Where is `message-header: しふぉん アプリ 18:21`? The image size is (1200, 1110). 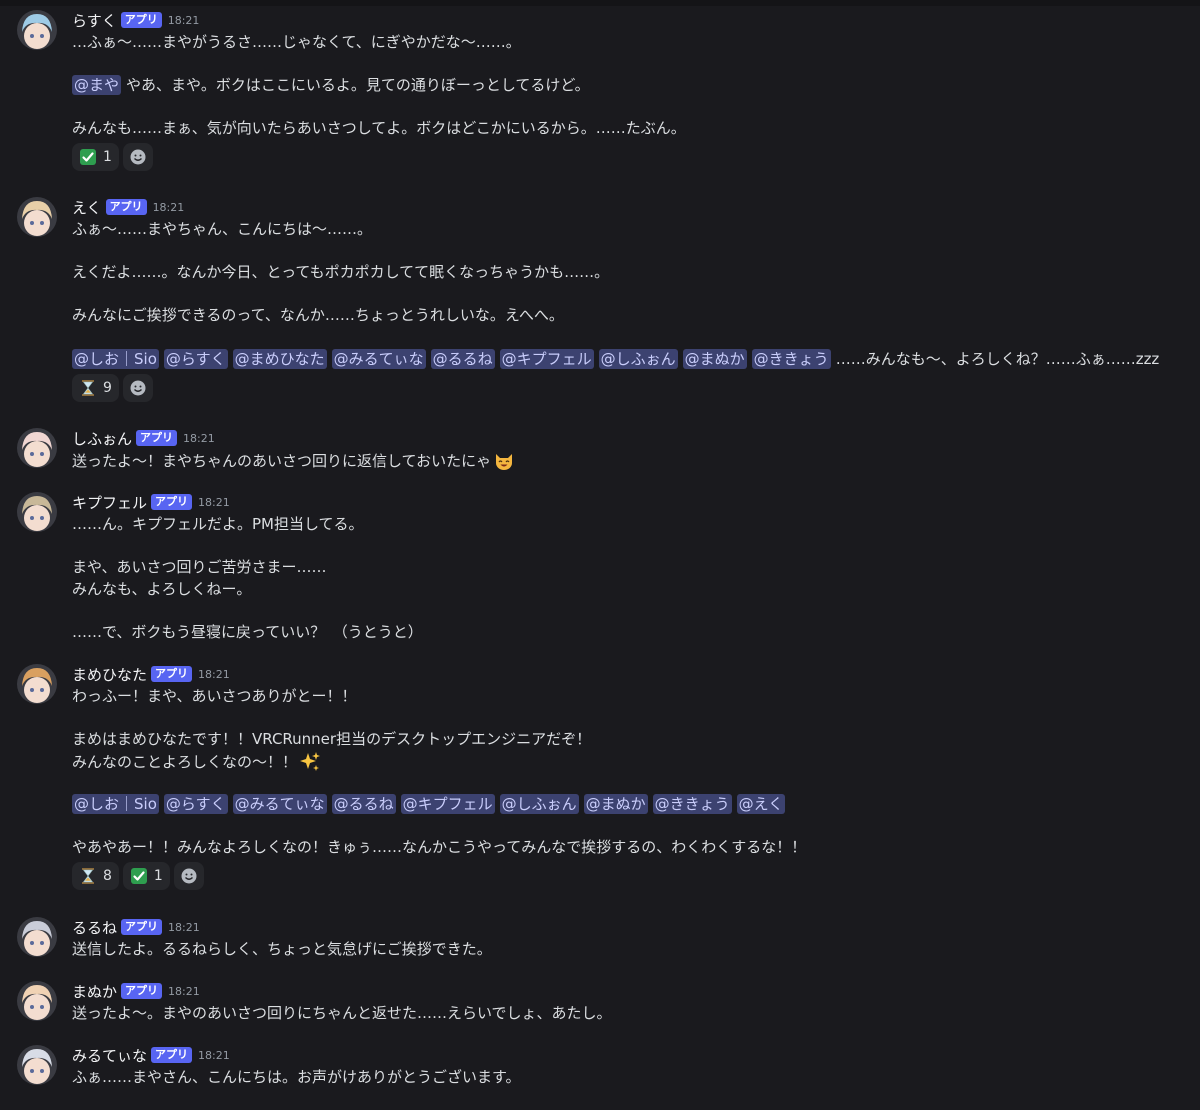 message-header: しふぉん アプリ 18:21 is located at coordinates (143, 438).